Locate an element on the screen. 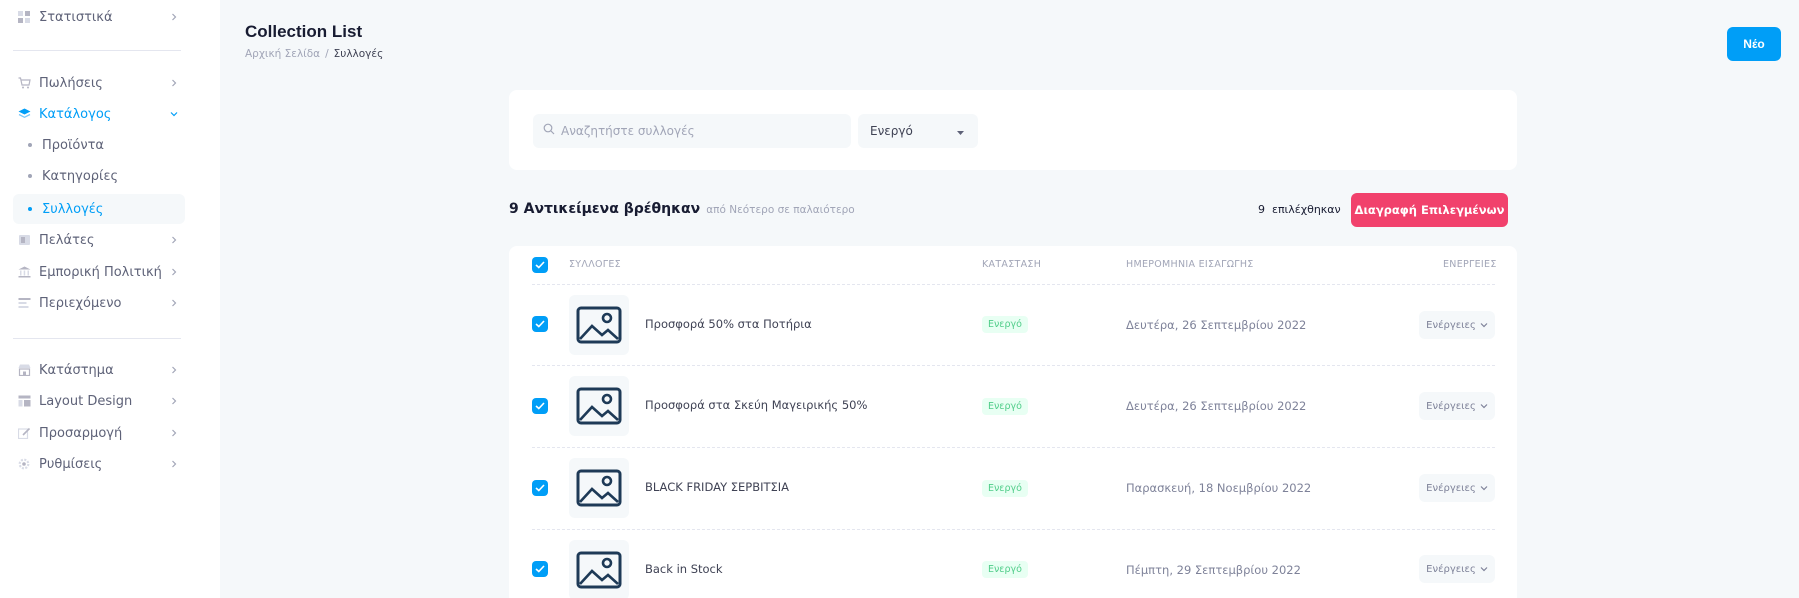 This screenshot has height=598, width=1799. breadcrumb-home-link: Αρχική Σελίδα is located at coordinates (282, 54).